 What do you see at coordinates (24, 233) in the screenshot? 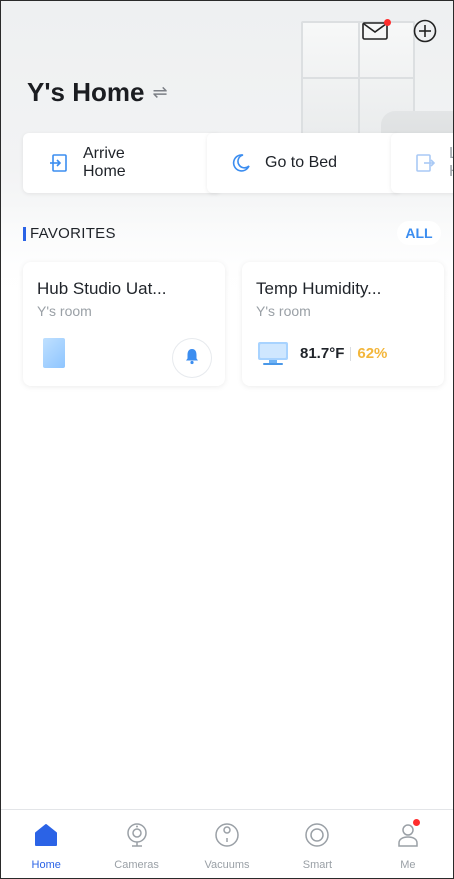
I see `section-marker` at bounding box center [24, 233].